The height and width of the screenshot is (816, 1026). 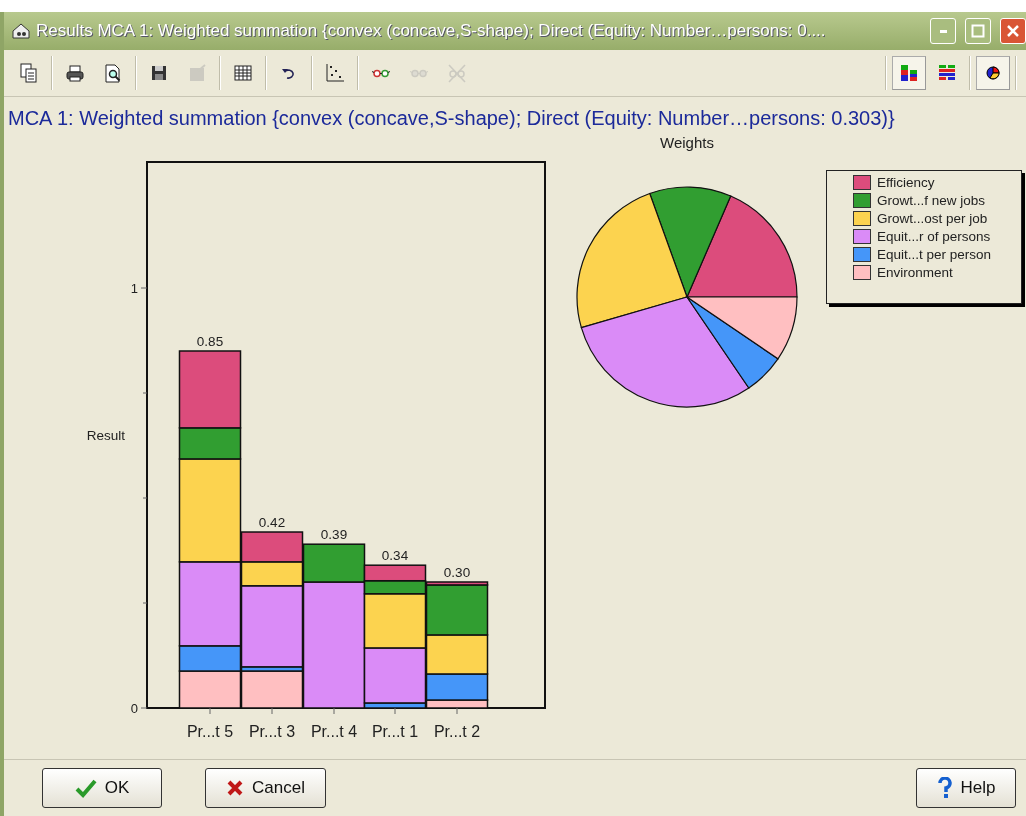 I want to click on crossed-glasses-icon, so click(x=457, y=73).